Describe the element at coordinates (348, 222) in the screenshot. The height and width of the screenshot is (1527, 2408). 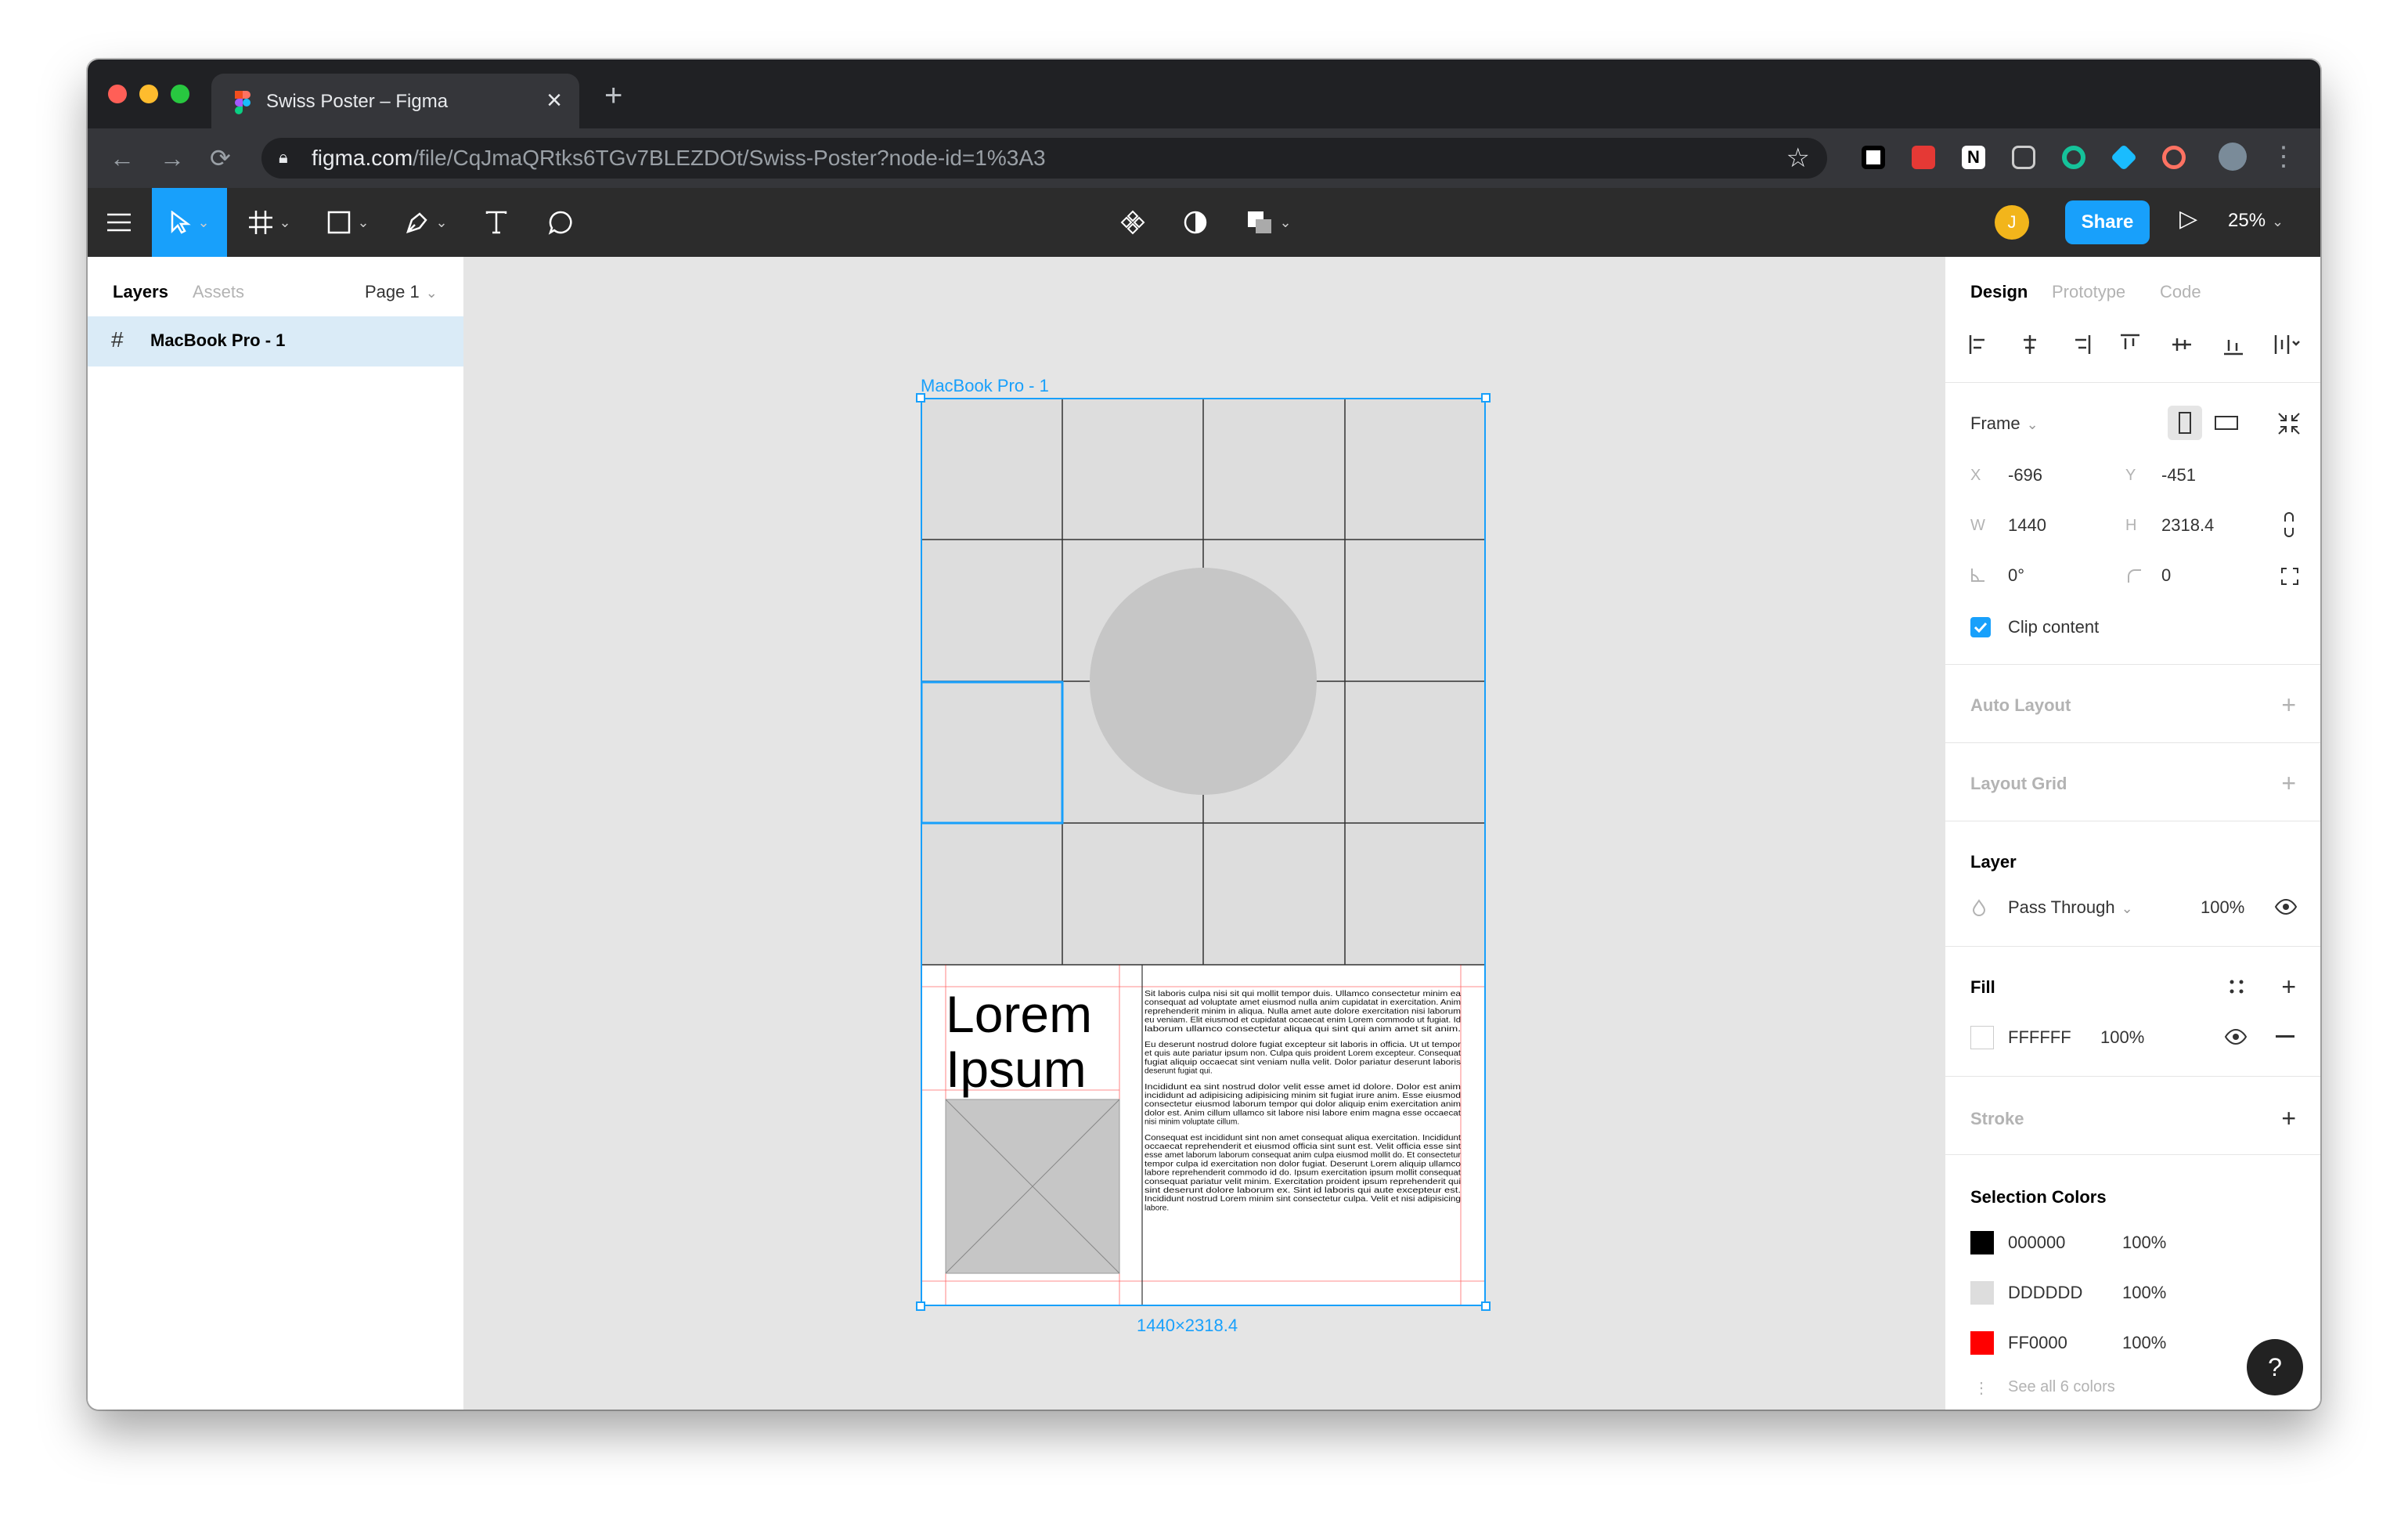
I see `shape-tool-button: ⌄` at that location.